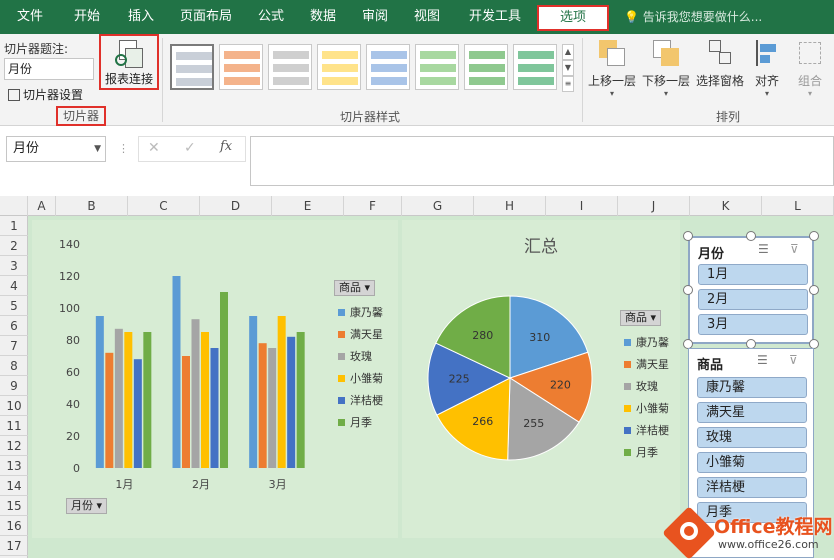  I want to click on row-header: 8, so click(14, 366).